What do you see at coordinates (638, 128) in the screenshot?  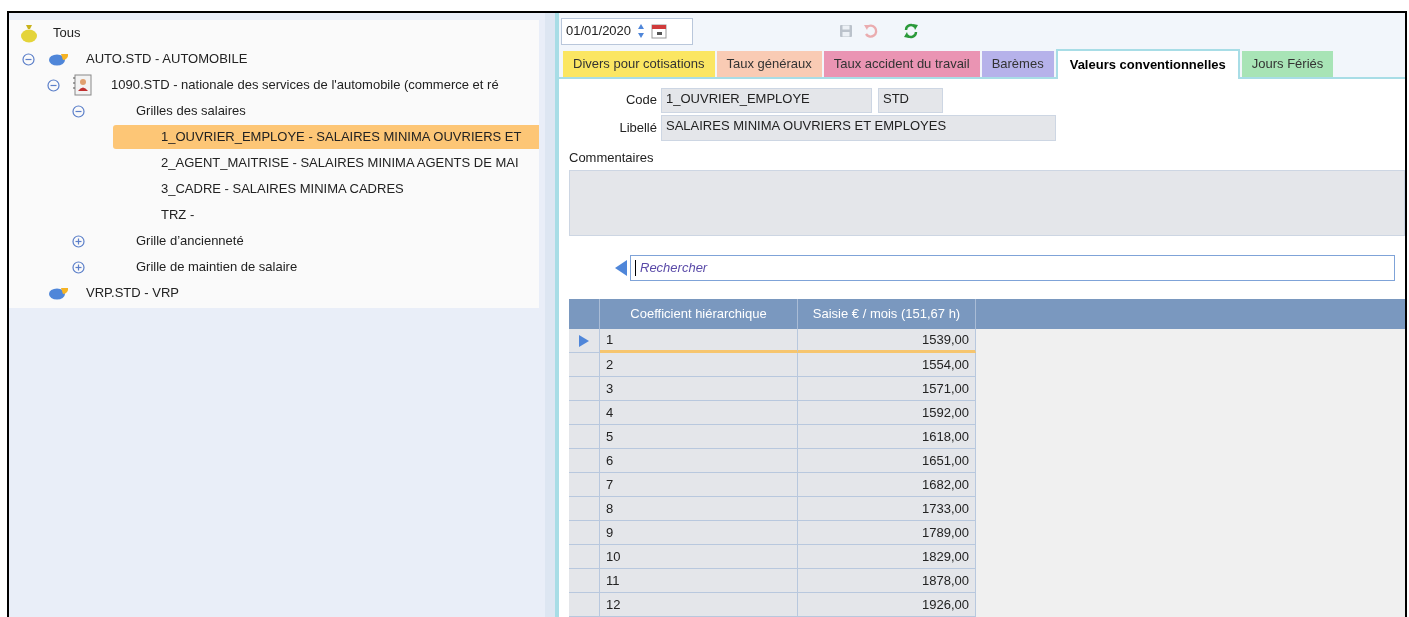 I see `field-label: Libellé` at bounding box center [638, 128].